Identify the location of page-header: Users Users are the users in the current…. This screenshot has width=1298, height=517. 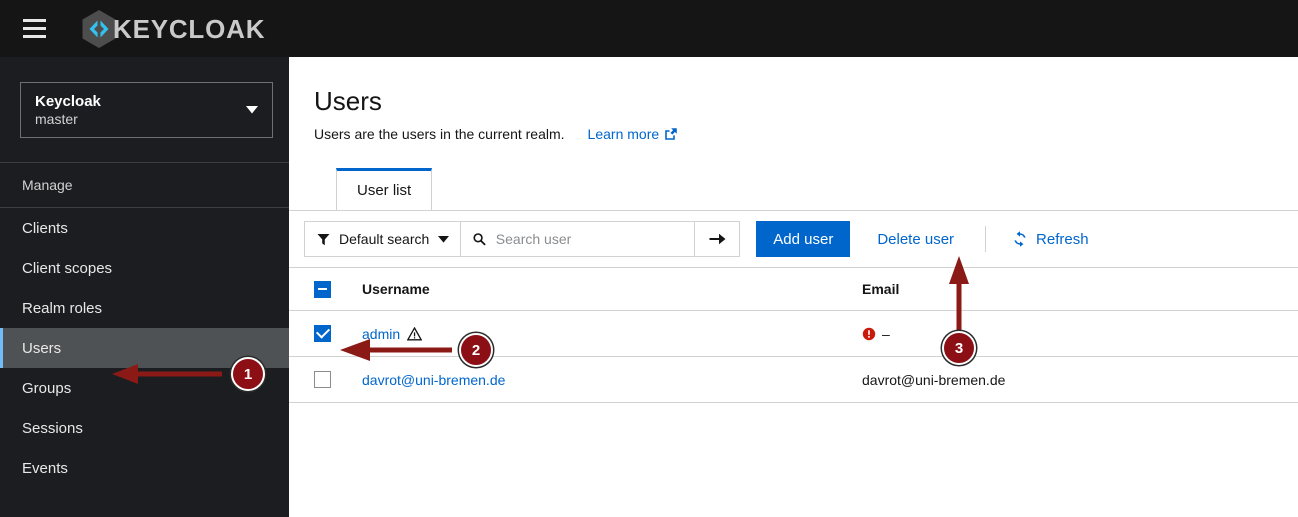
(793, 99).